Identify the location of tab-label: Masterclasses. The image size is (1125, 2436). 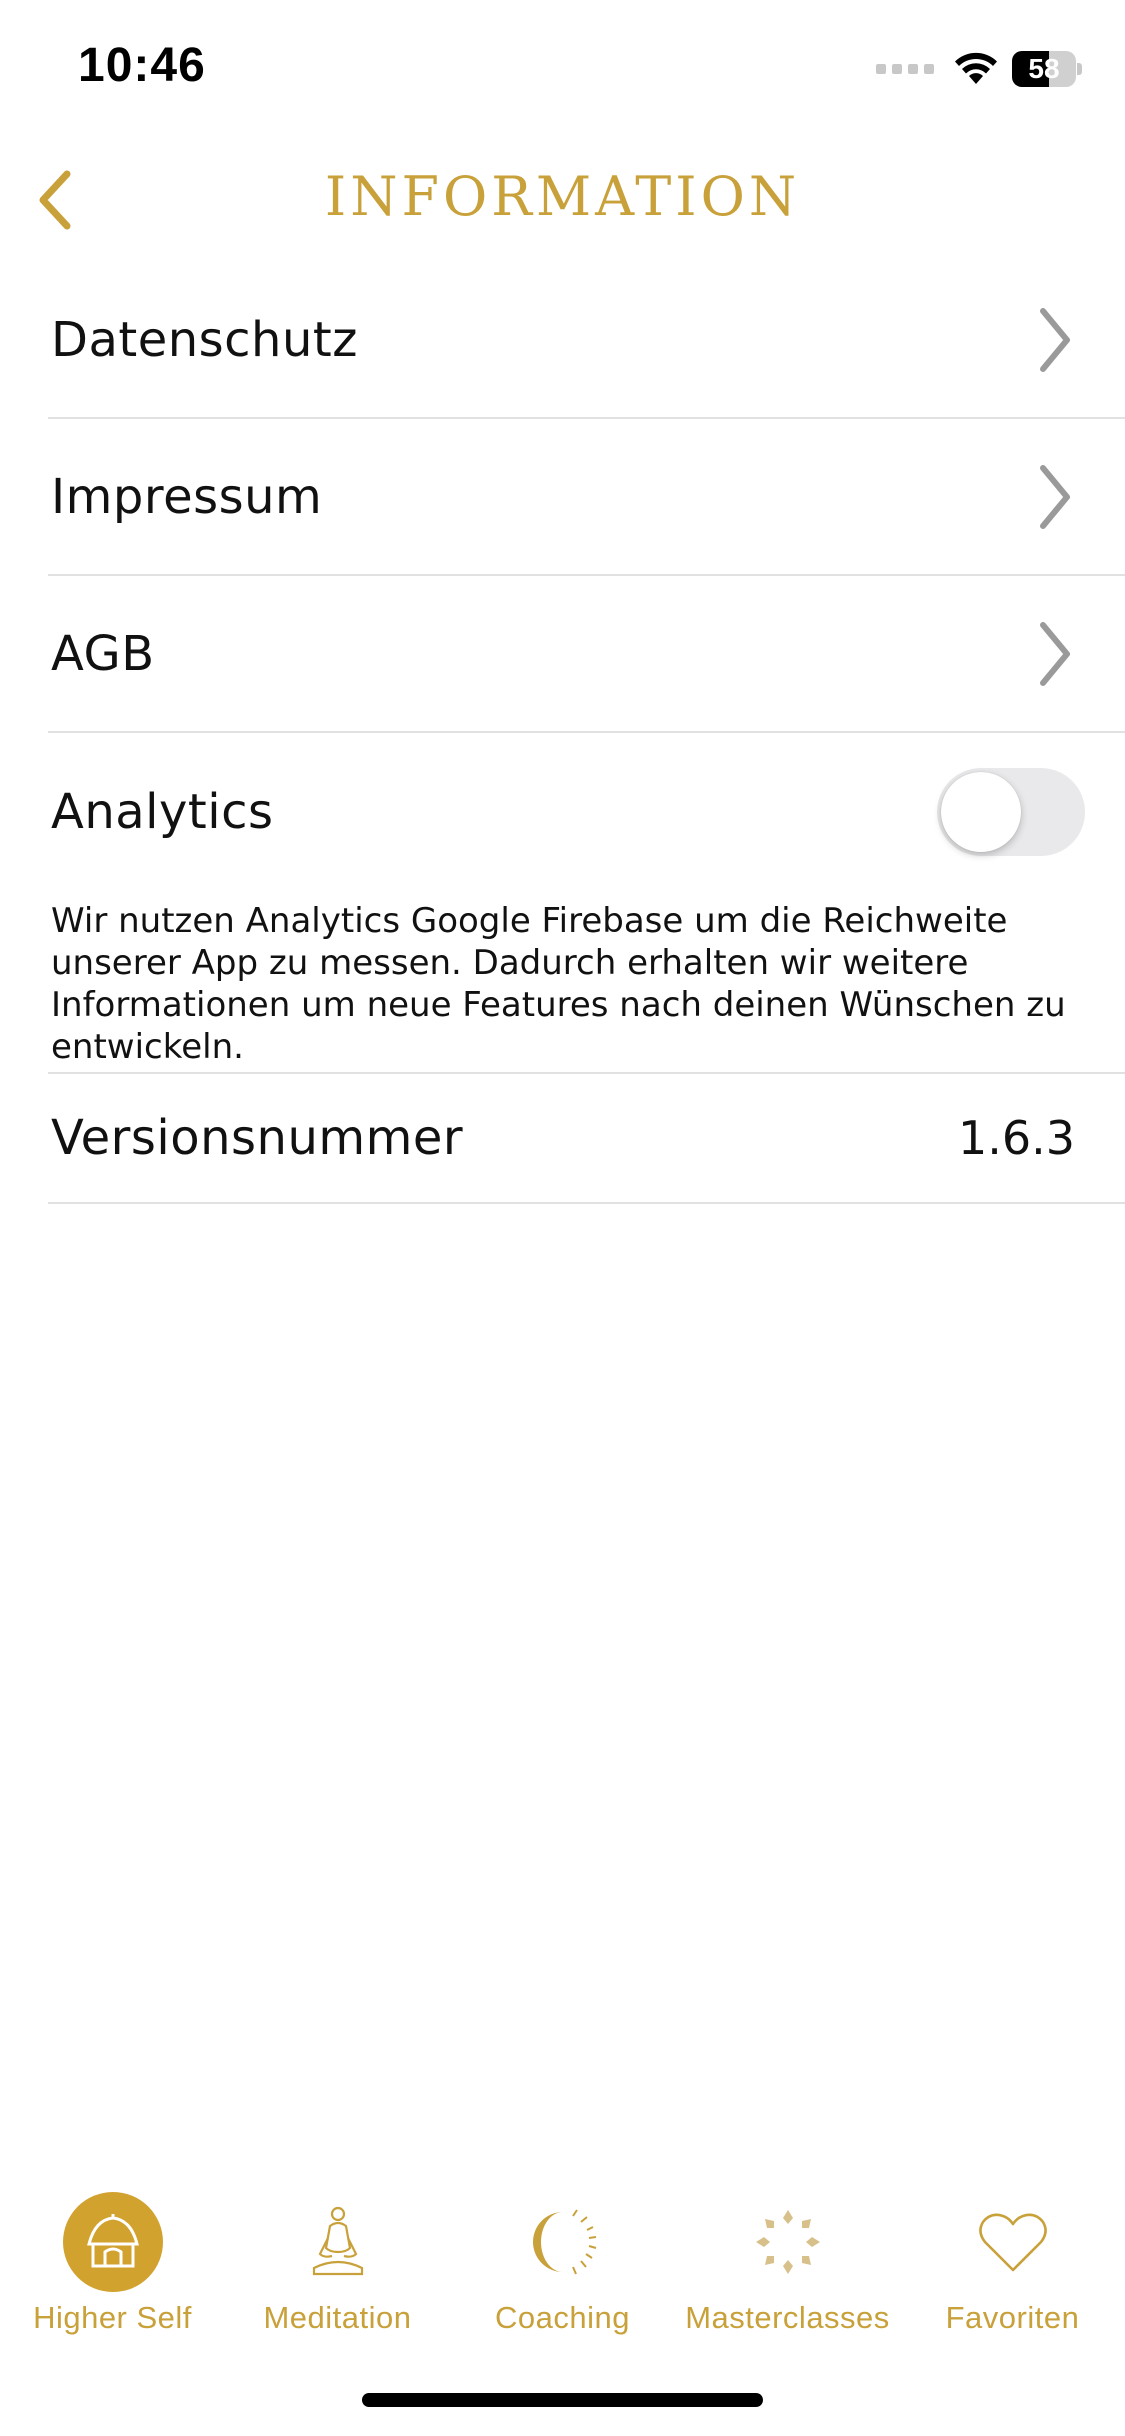
(787, 2317).